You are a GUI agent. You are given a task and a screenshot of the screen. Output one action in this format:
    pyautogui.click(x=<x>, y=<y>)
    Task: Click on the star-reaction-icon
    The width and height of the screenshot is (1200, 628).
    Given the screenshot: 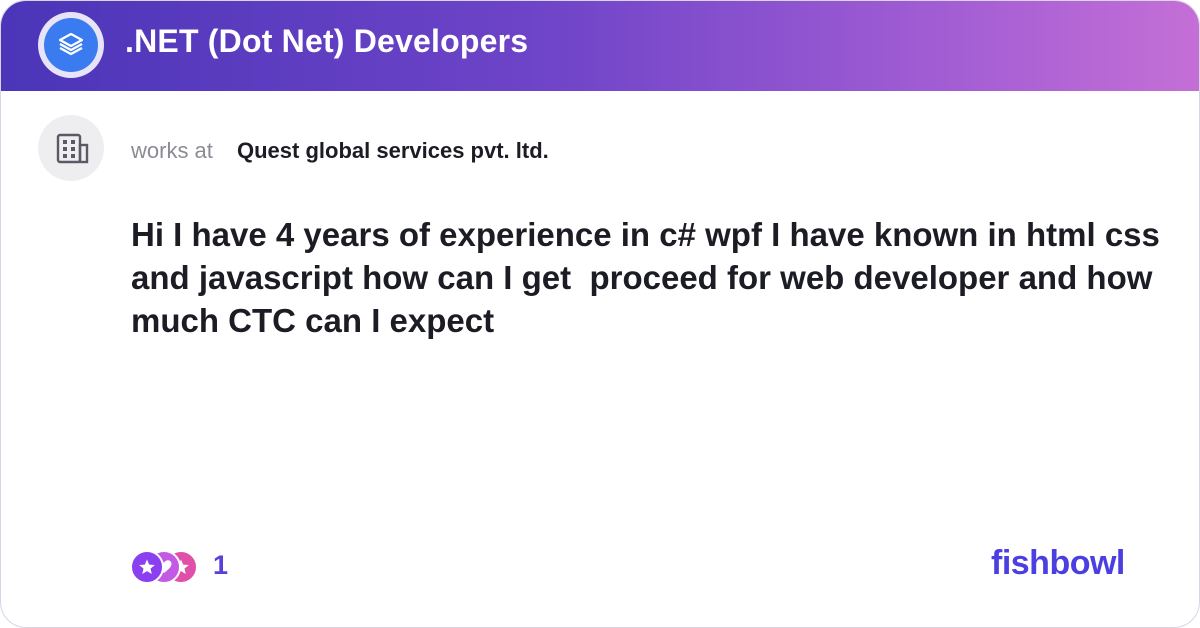 What is the action you would take?
    pyautogui.click(x=147, y=567)
    